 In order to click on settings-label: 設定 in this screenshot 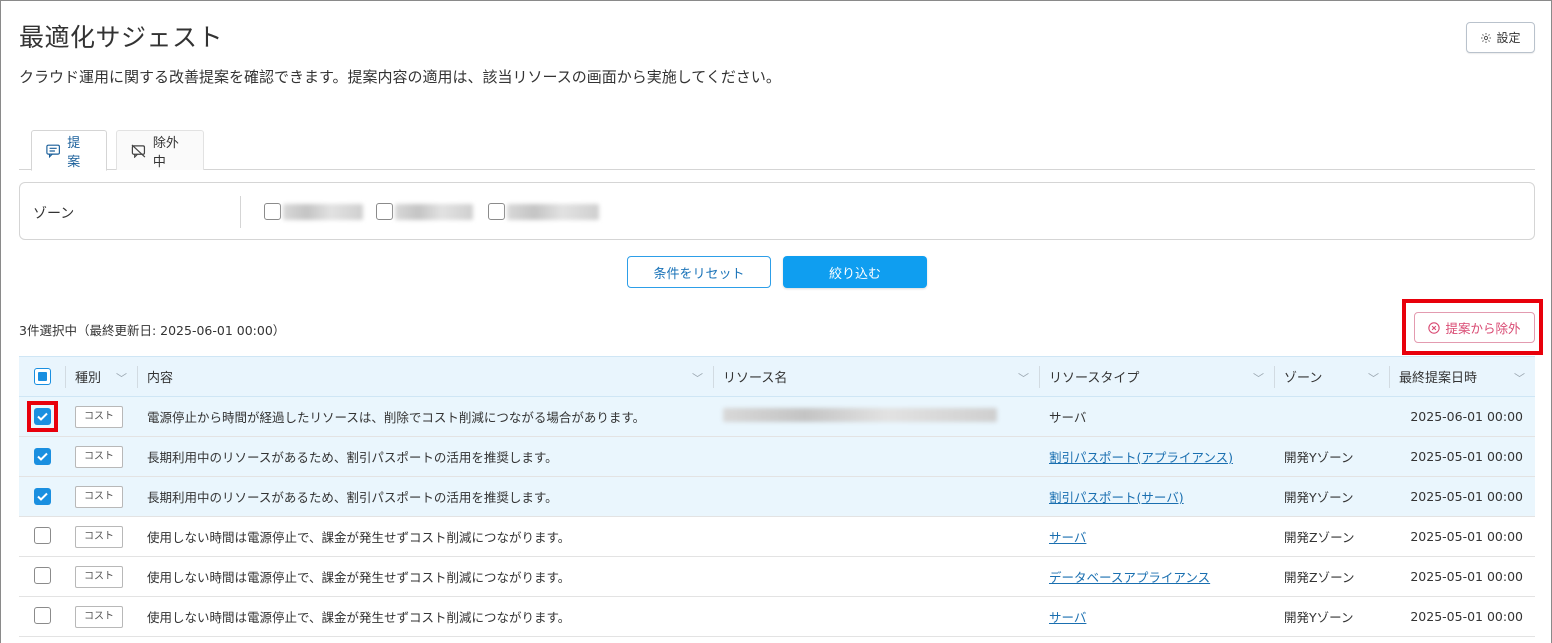, I will do `click(1508, 38)`.